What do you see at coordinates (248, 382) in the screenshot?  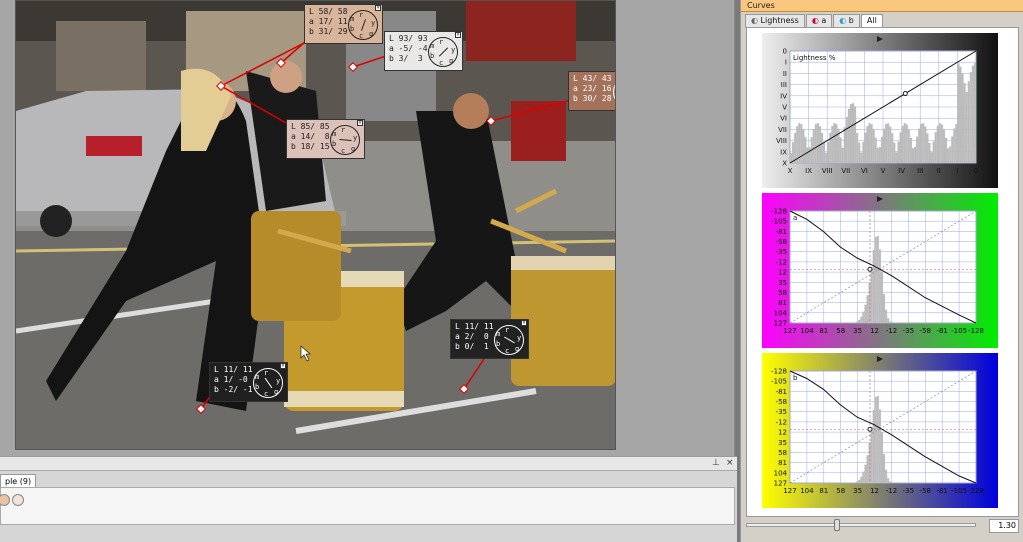 I see `color-sample-6: L 11/ 11 a 1/ -0 b -2/ -1 r y g c b m ×` at bounding box center [248, 382].